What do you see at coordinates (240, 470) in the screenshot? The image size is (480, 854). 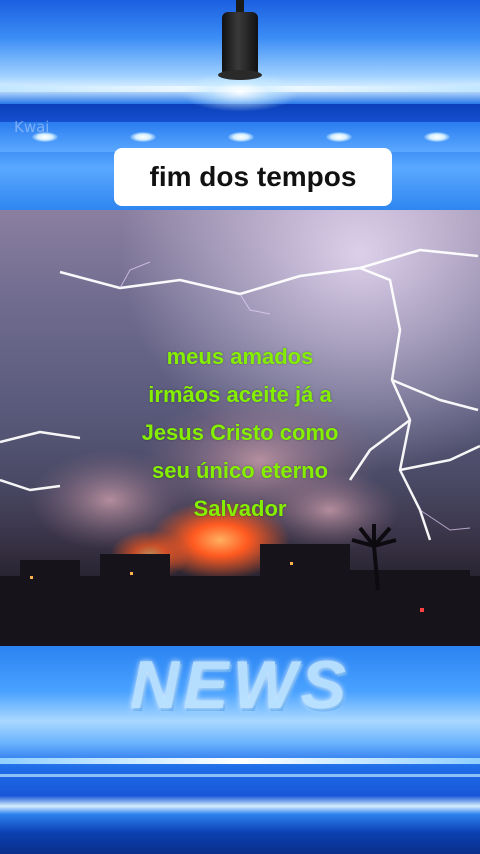 I see `caption-line: seu único eterno` at bounding box center [240, 470].